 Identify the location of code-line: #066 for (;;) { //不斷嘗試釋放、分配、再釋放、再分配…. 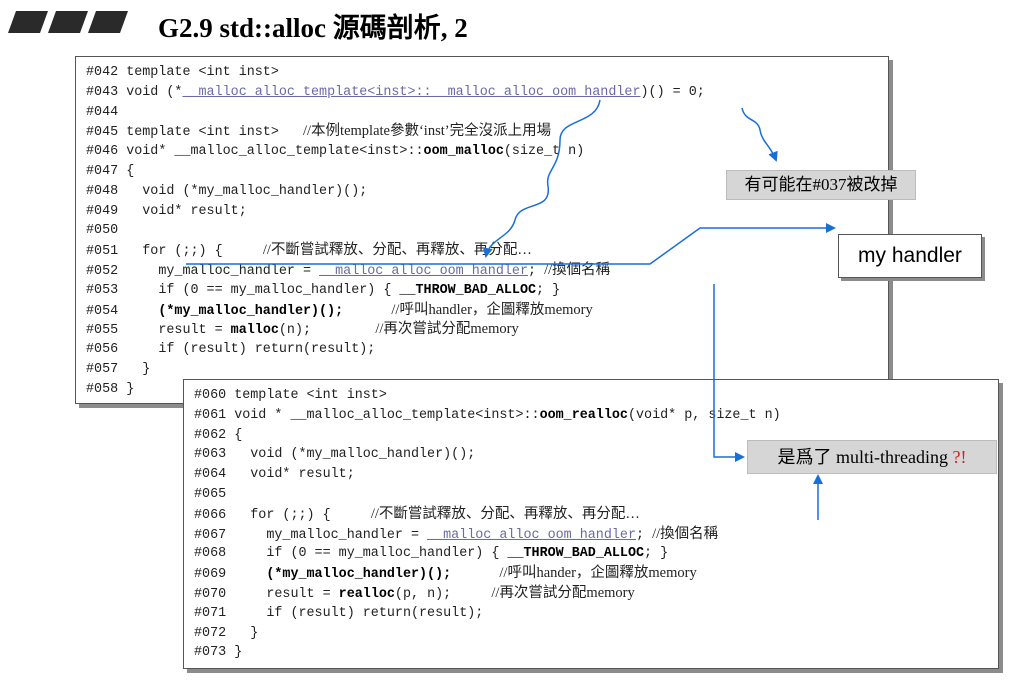
(487, 515).